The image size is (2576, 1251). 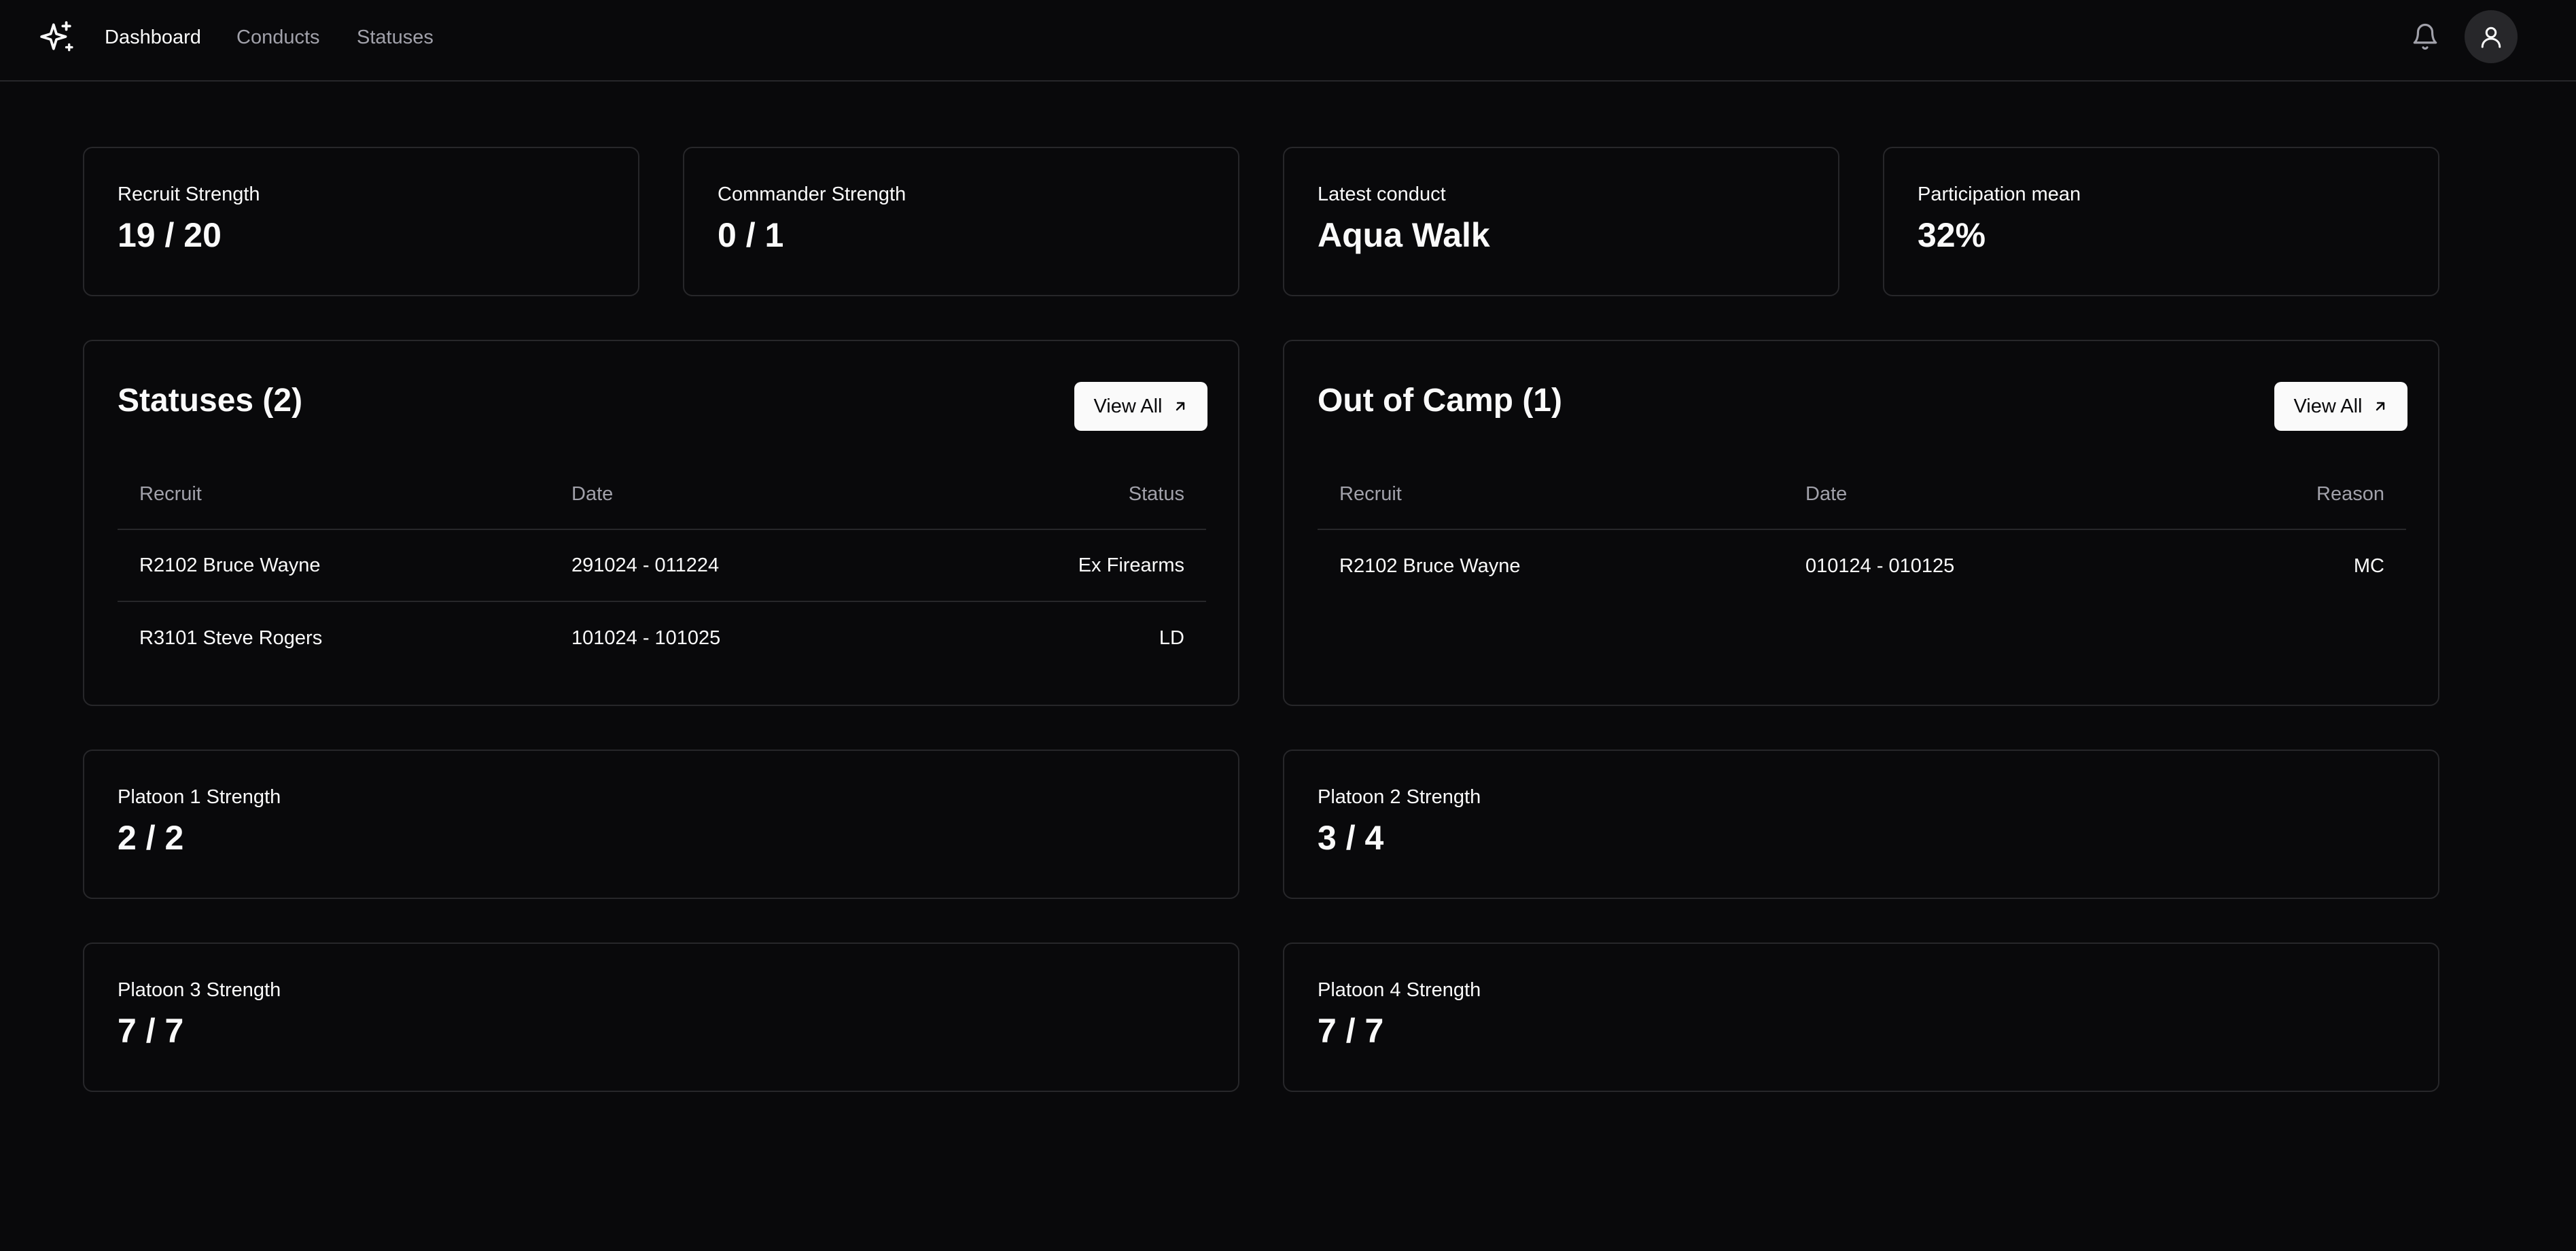 What do you see at coordinates (170, 235) in the screenshot?
I see `stat-value: 19 / 20` at bounding box center [170, 235].